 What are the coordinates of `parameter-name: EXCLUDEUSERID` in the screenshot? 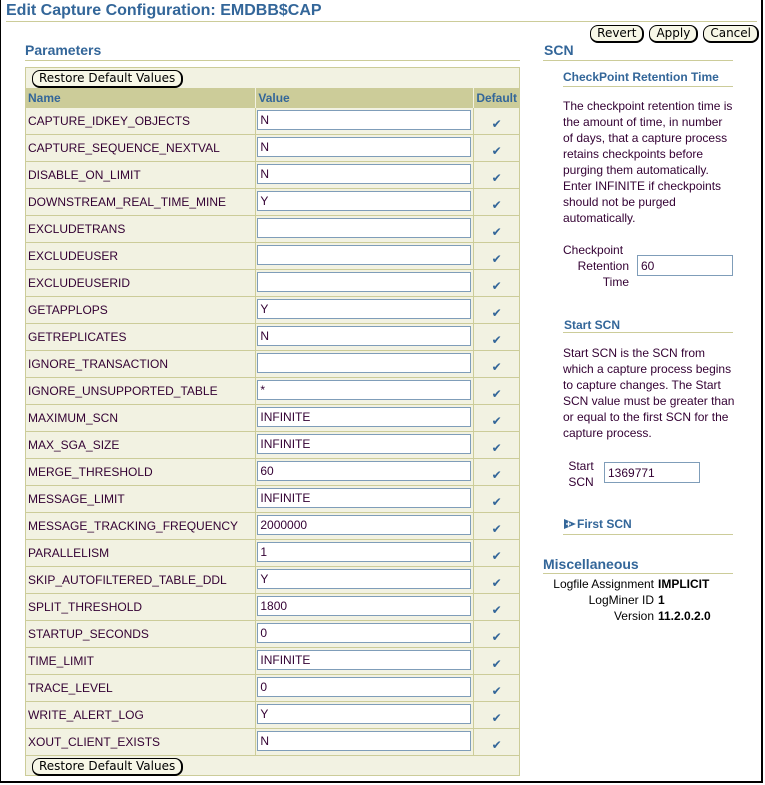 It's located at (141, 283).